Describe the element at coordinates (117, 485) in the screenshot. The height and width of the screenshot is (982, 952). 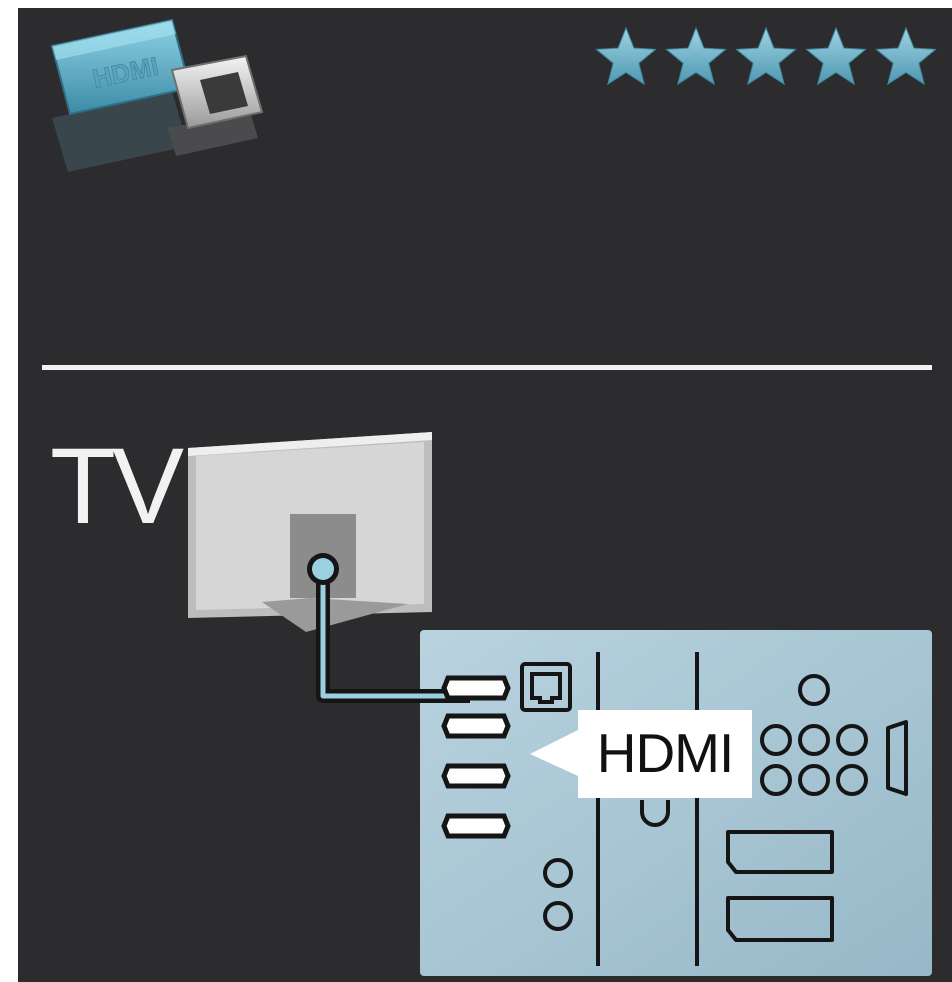
I see `tv-label: TV` at that location.